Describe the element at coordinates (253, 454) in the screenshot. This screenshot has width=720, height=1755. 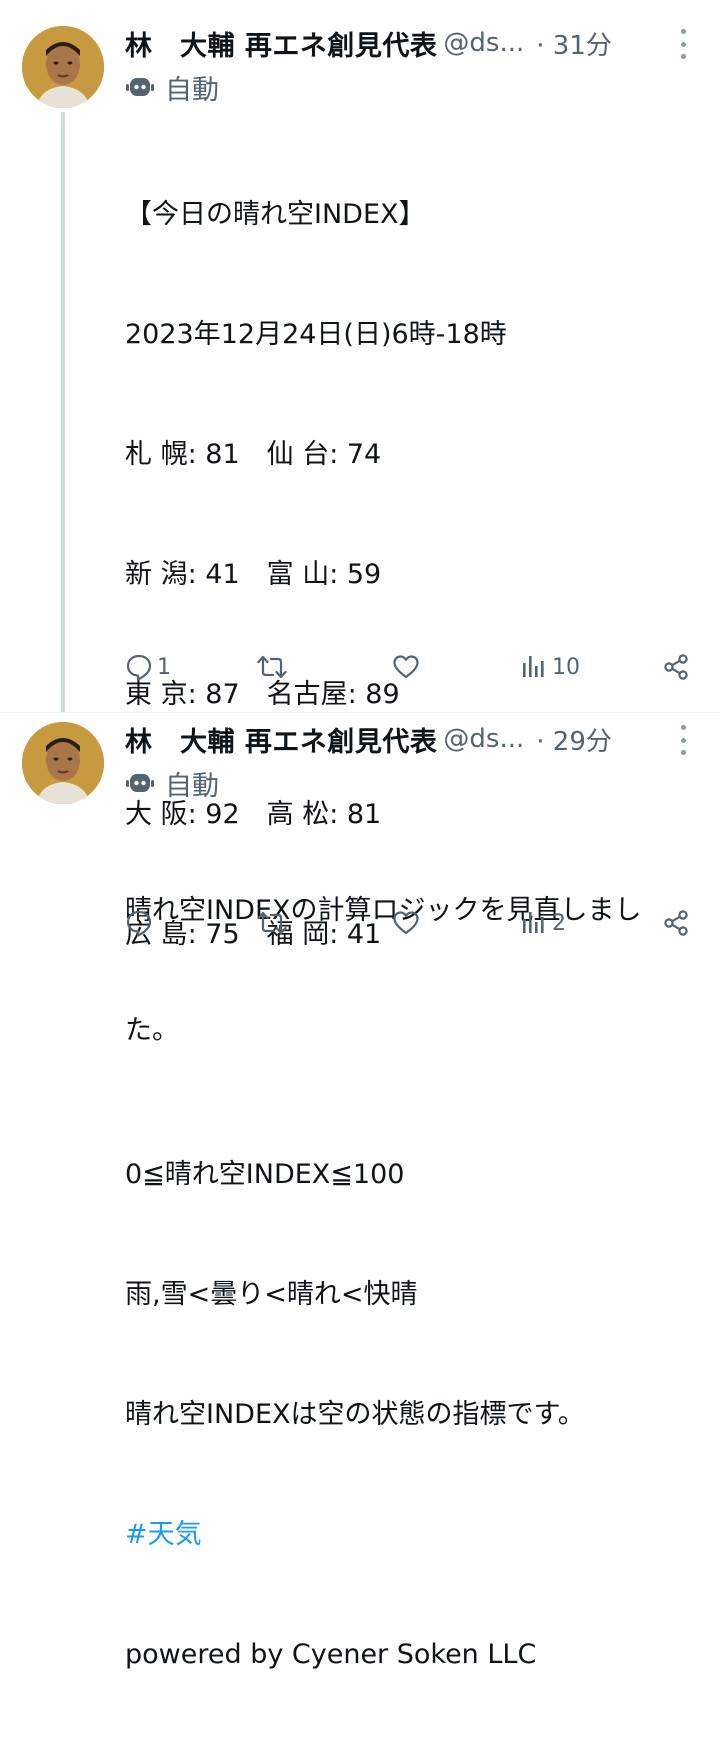
I see `text-line: 札 幌: 81 仙 台: 74` at that location.